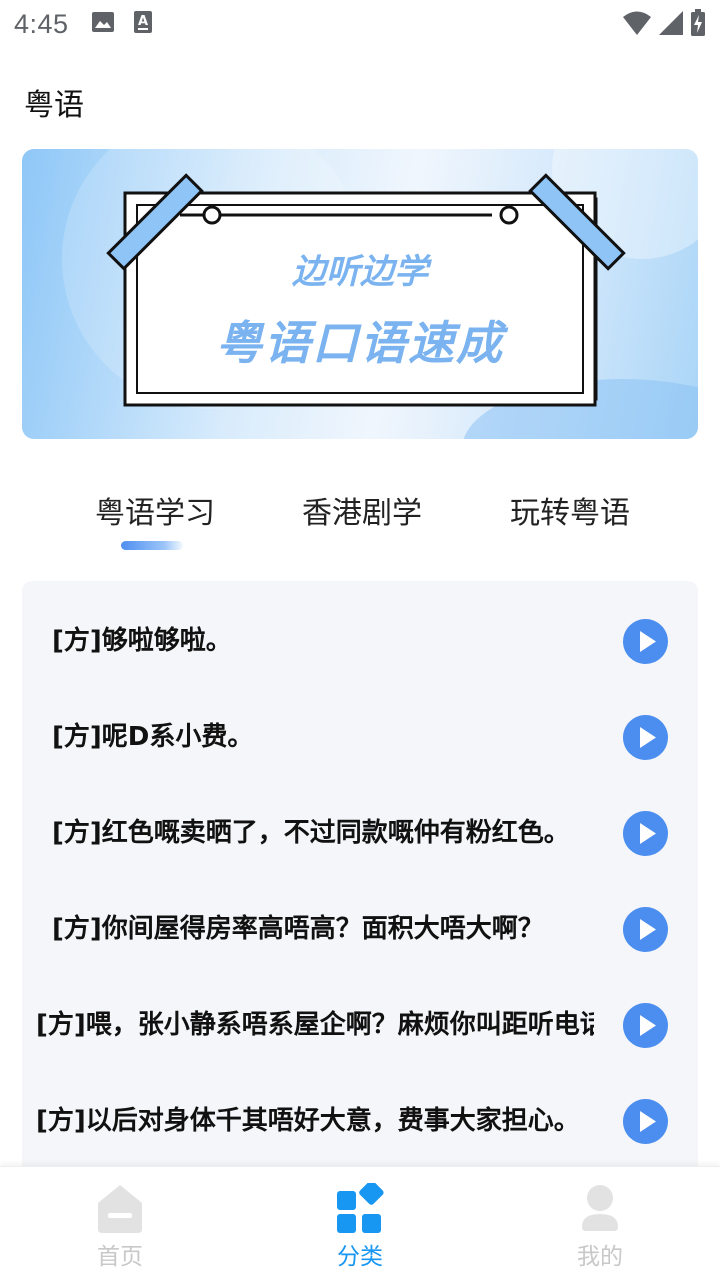 Image resolution: width=720 pixels, height=1280 pixels. Describe the element at coordinates (315, 1025) in the screenshot. I see `phrase-text: [方]喂，张小静系唔系屋企啊？麻烦你叫距听电话` at that location.